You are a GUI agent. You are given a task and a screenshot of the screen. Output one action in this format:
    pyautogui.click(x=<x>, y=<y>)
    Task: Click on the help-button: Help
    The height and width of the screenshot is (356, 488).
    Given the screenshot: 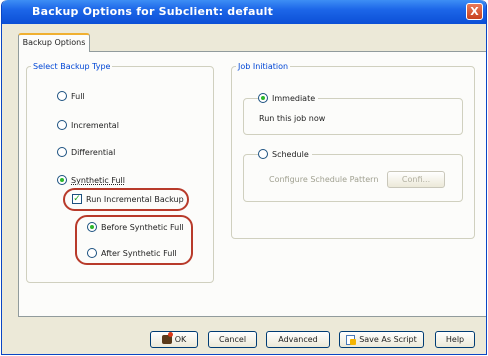 What is the action you would take?
    pyautogui.click(x=455, y=339)
    